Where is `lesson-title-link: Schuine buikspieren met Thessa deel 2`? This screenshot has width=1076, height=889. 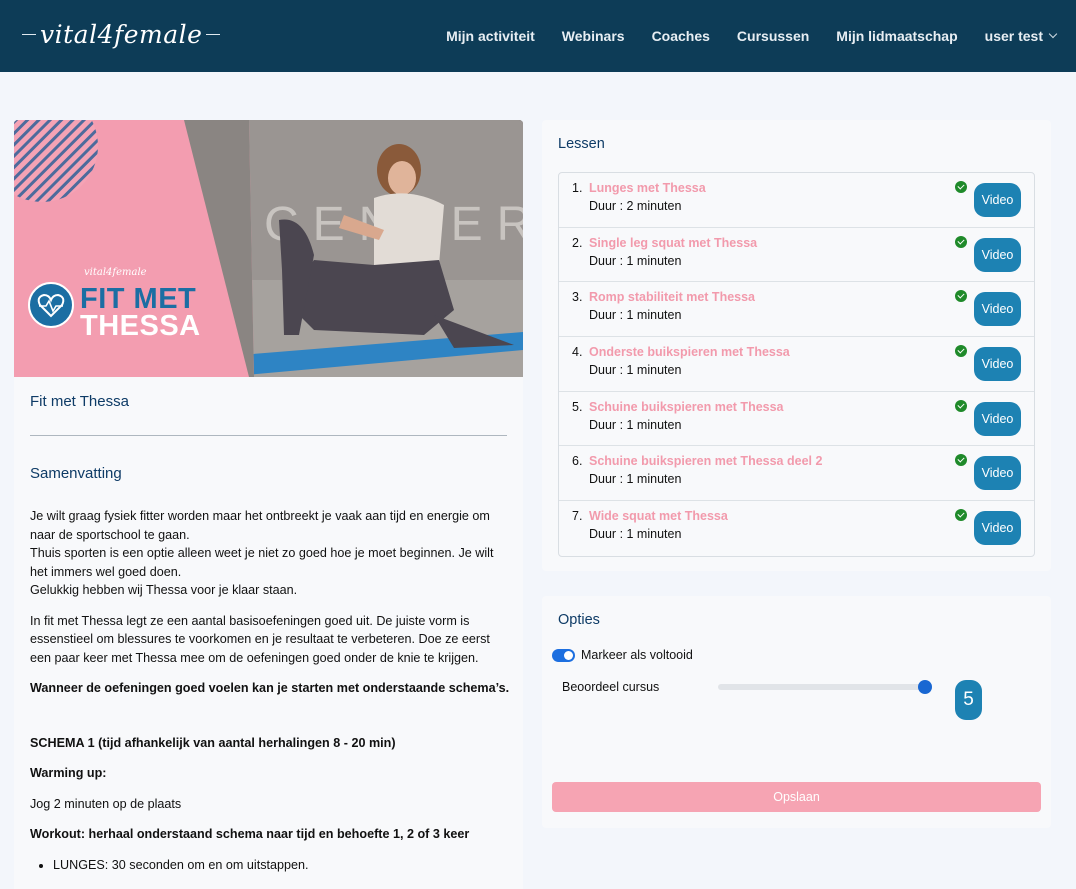
lesson-title-link: Schuine buikspieren met Thessa deel 2 is located at coordinates (705, 461).